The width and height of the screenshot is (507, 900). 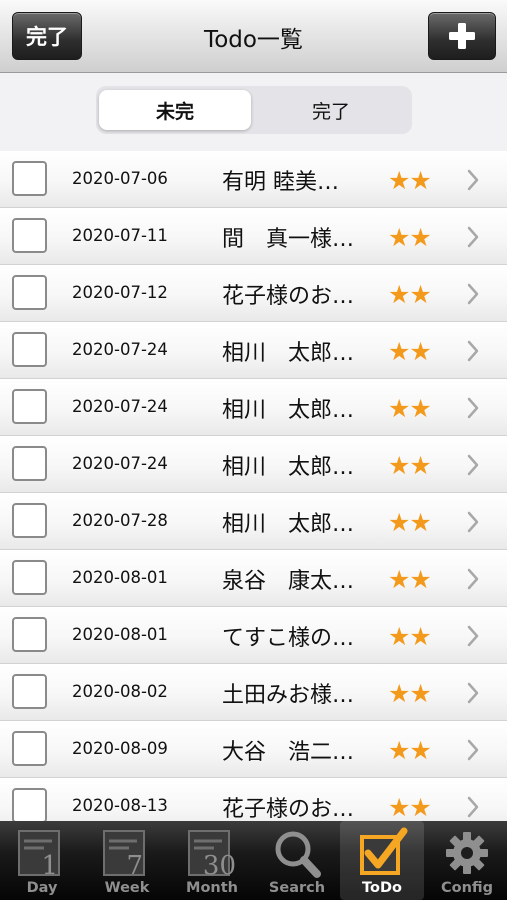 I want to click on segment-incomplete: 未完, so click(x=175, y=110).